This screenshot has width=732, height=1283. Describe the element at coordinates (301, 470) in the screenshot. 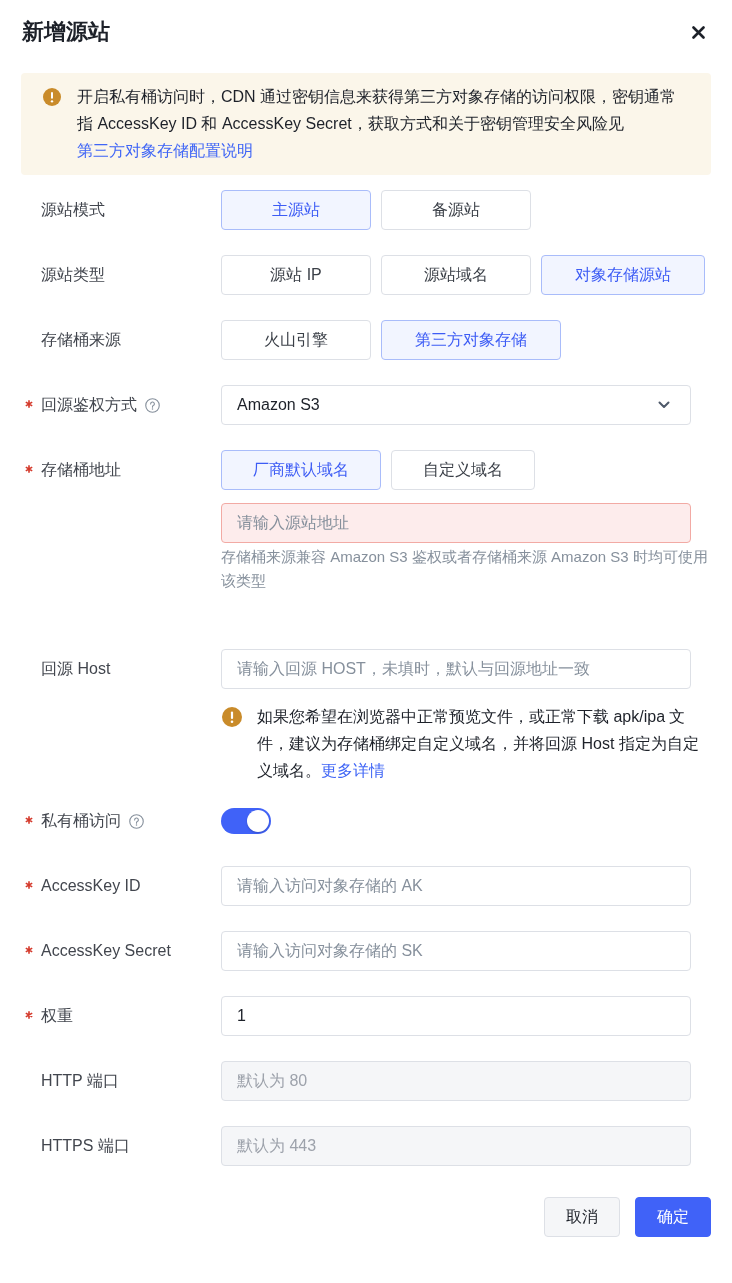

I see `option-button: 厂商默认域名` at that location.